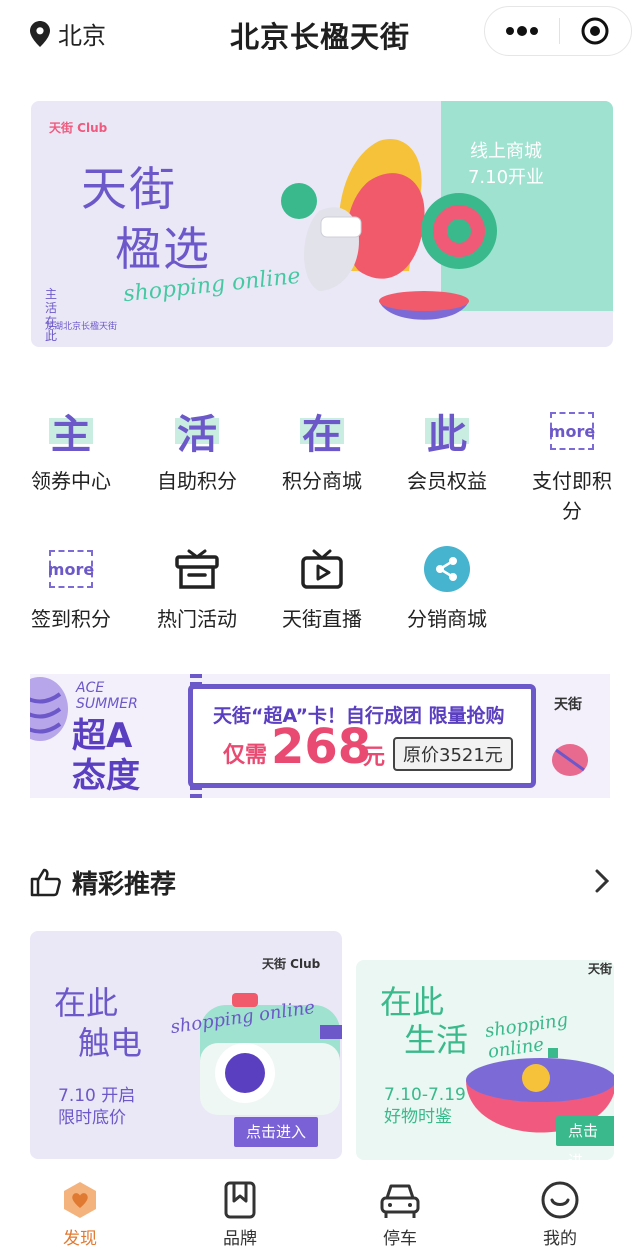  I want to click on promo-card: 天街“超A”卡！自行成团 限量抢购 仅需 268 元 原价3521元, so click(362, 736).